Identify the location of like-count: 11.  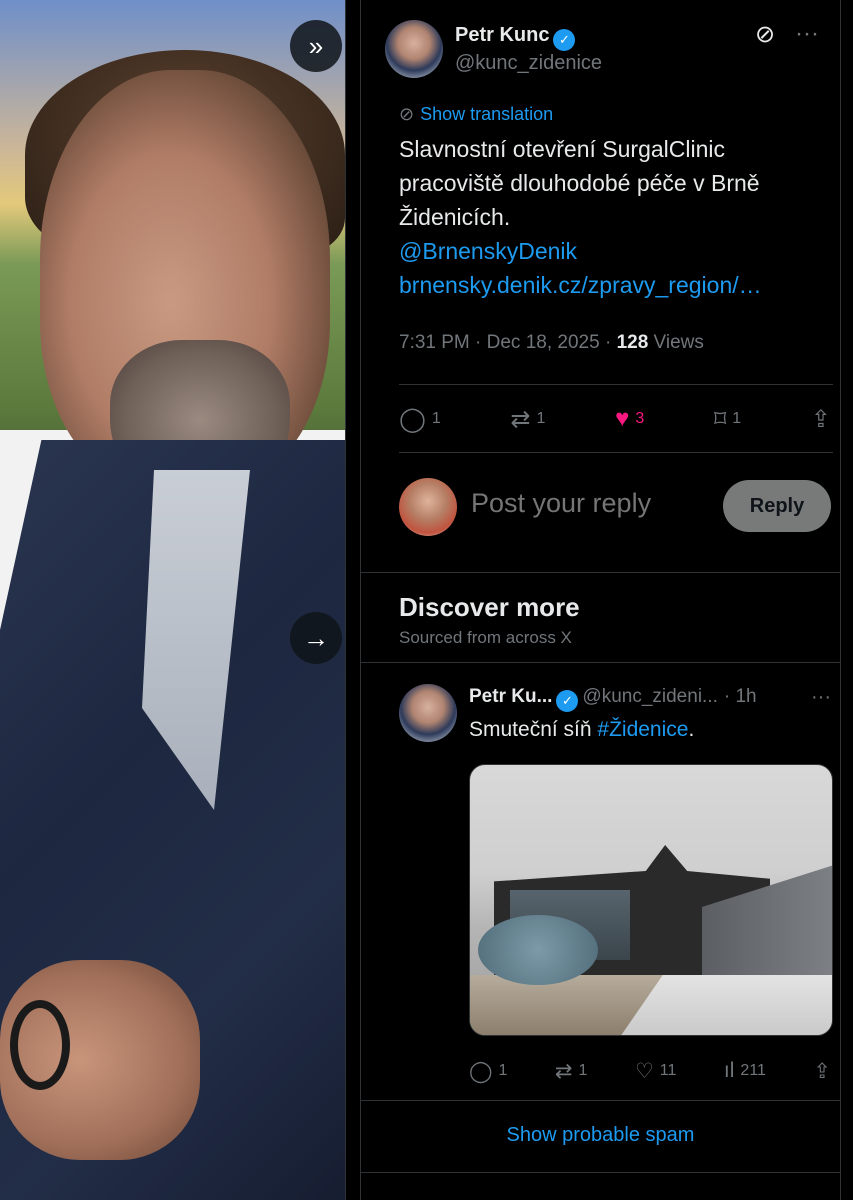
(668, 1070).